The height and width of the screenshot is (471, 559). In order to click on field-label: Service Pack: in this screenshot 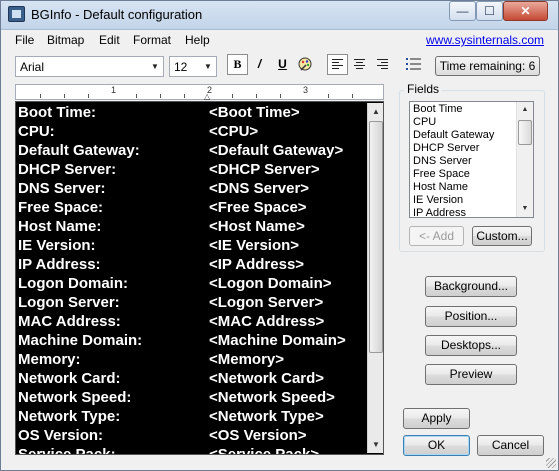, I will do `click(67, 450)`.